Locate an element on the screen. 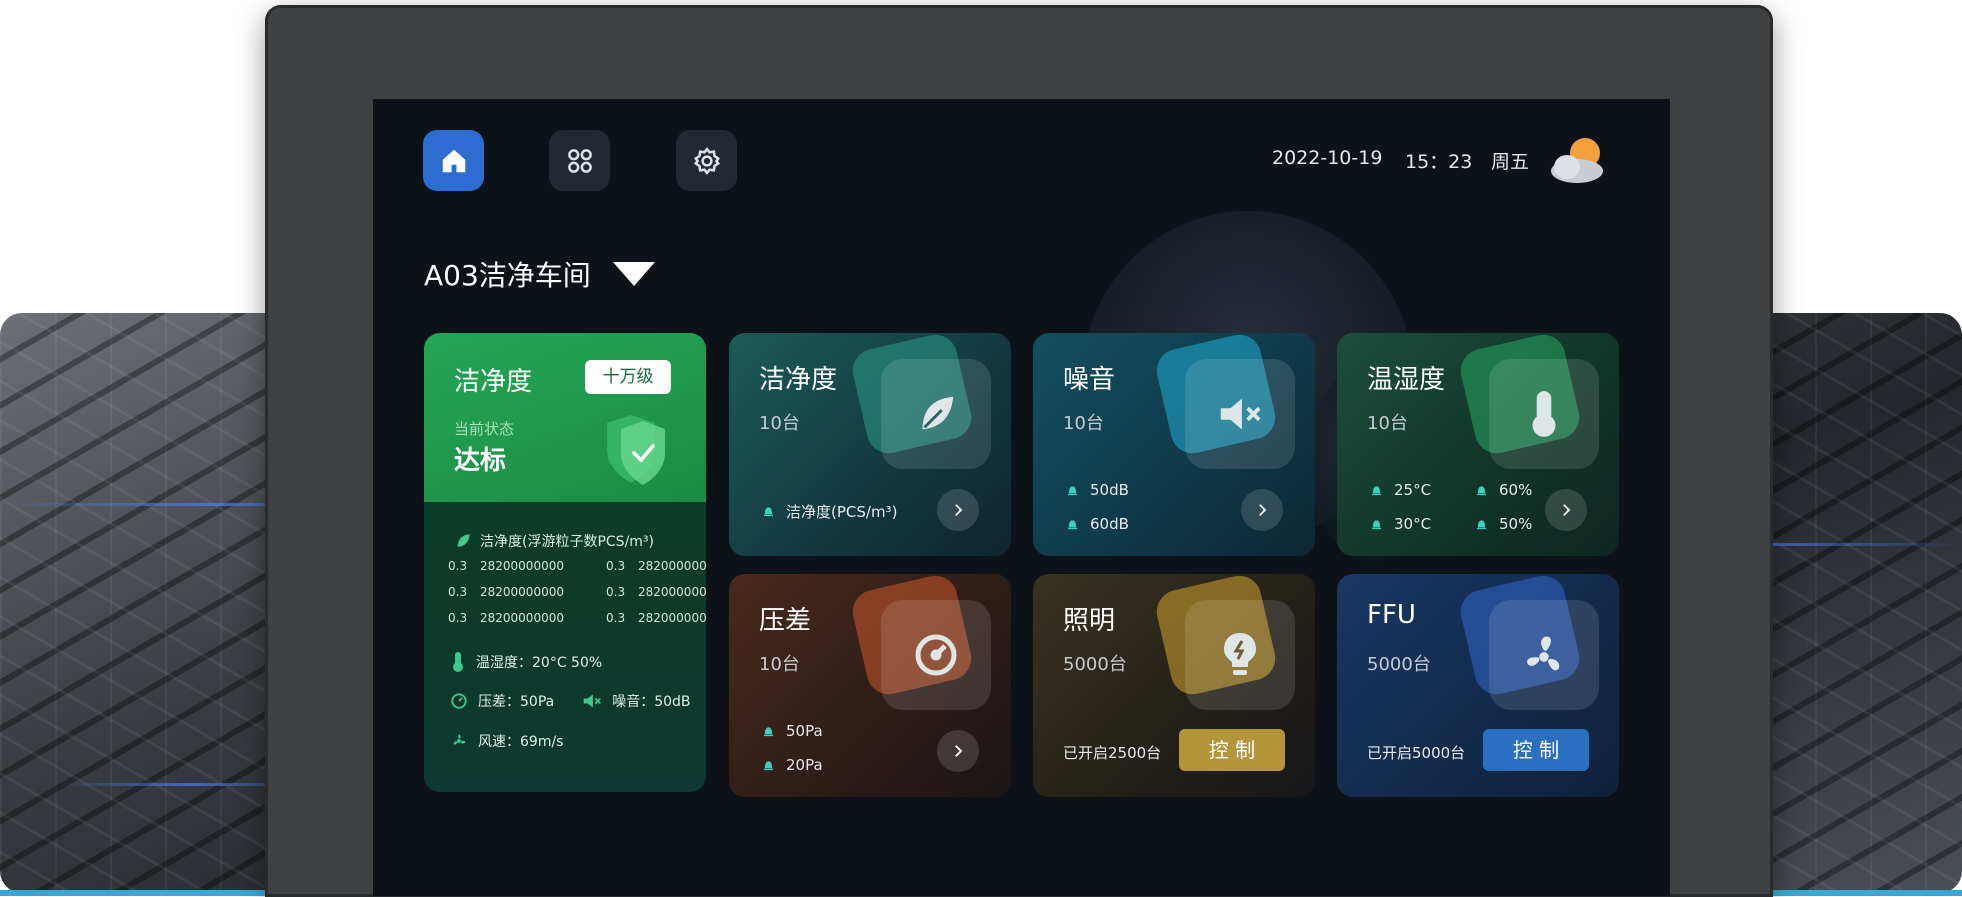 This screenshot has width=1962, height=897. ffu-card: FFU 5000台 已开启5000台 控 制 is located at coordinates (1478, 685).